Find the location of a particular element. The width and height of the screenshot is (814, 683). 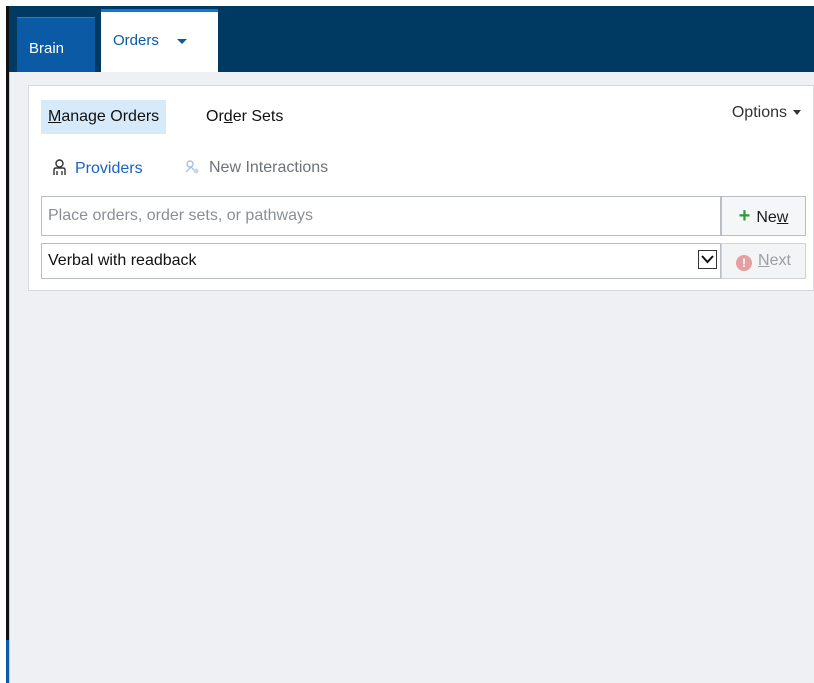

tab-brain-label: Brain is located at coordinates (47, 48).